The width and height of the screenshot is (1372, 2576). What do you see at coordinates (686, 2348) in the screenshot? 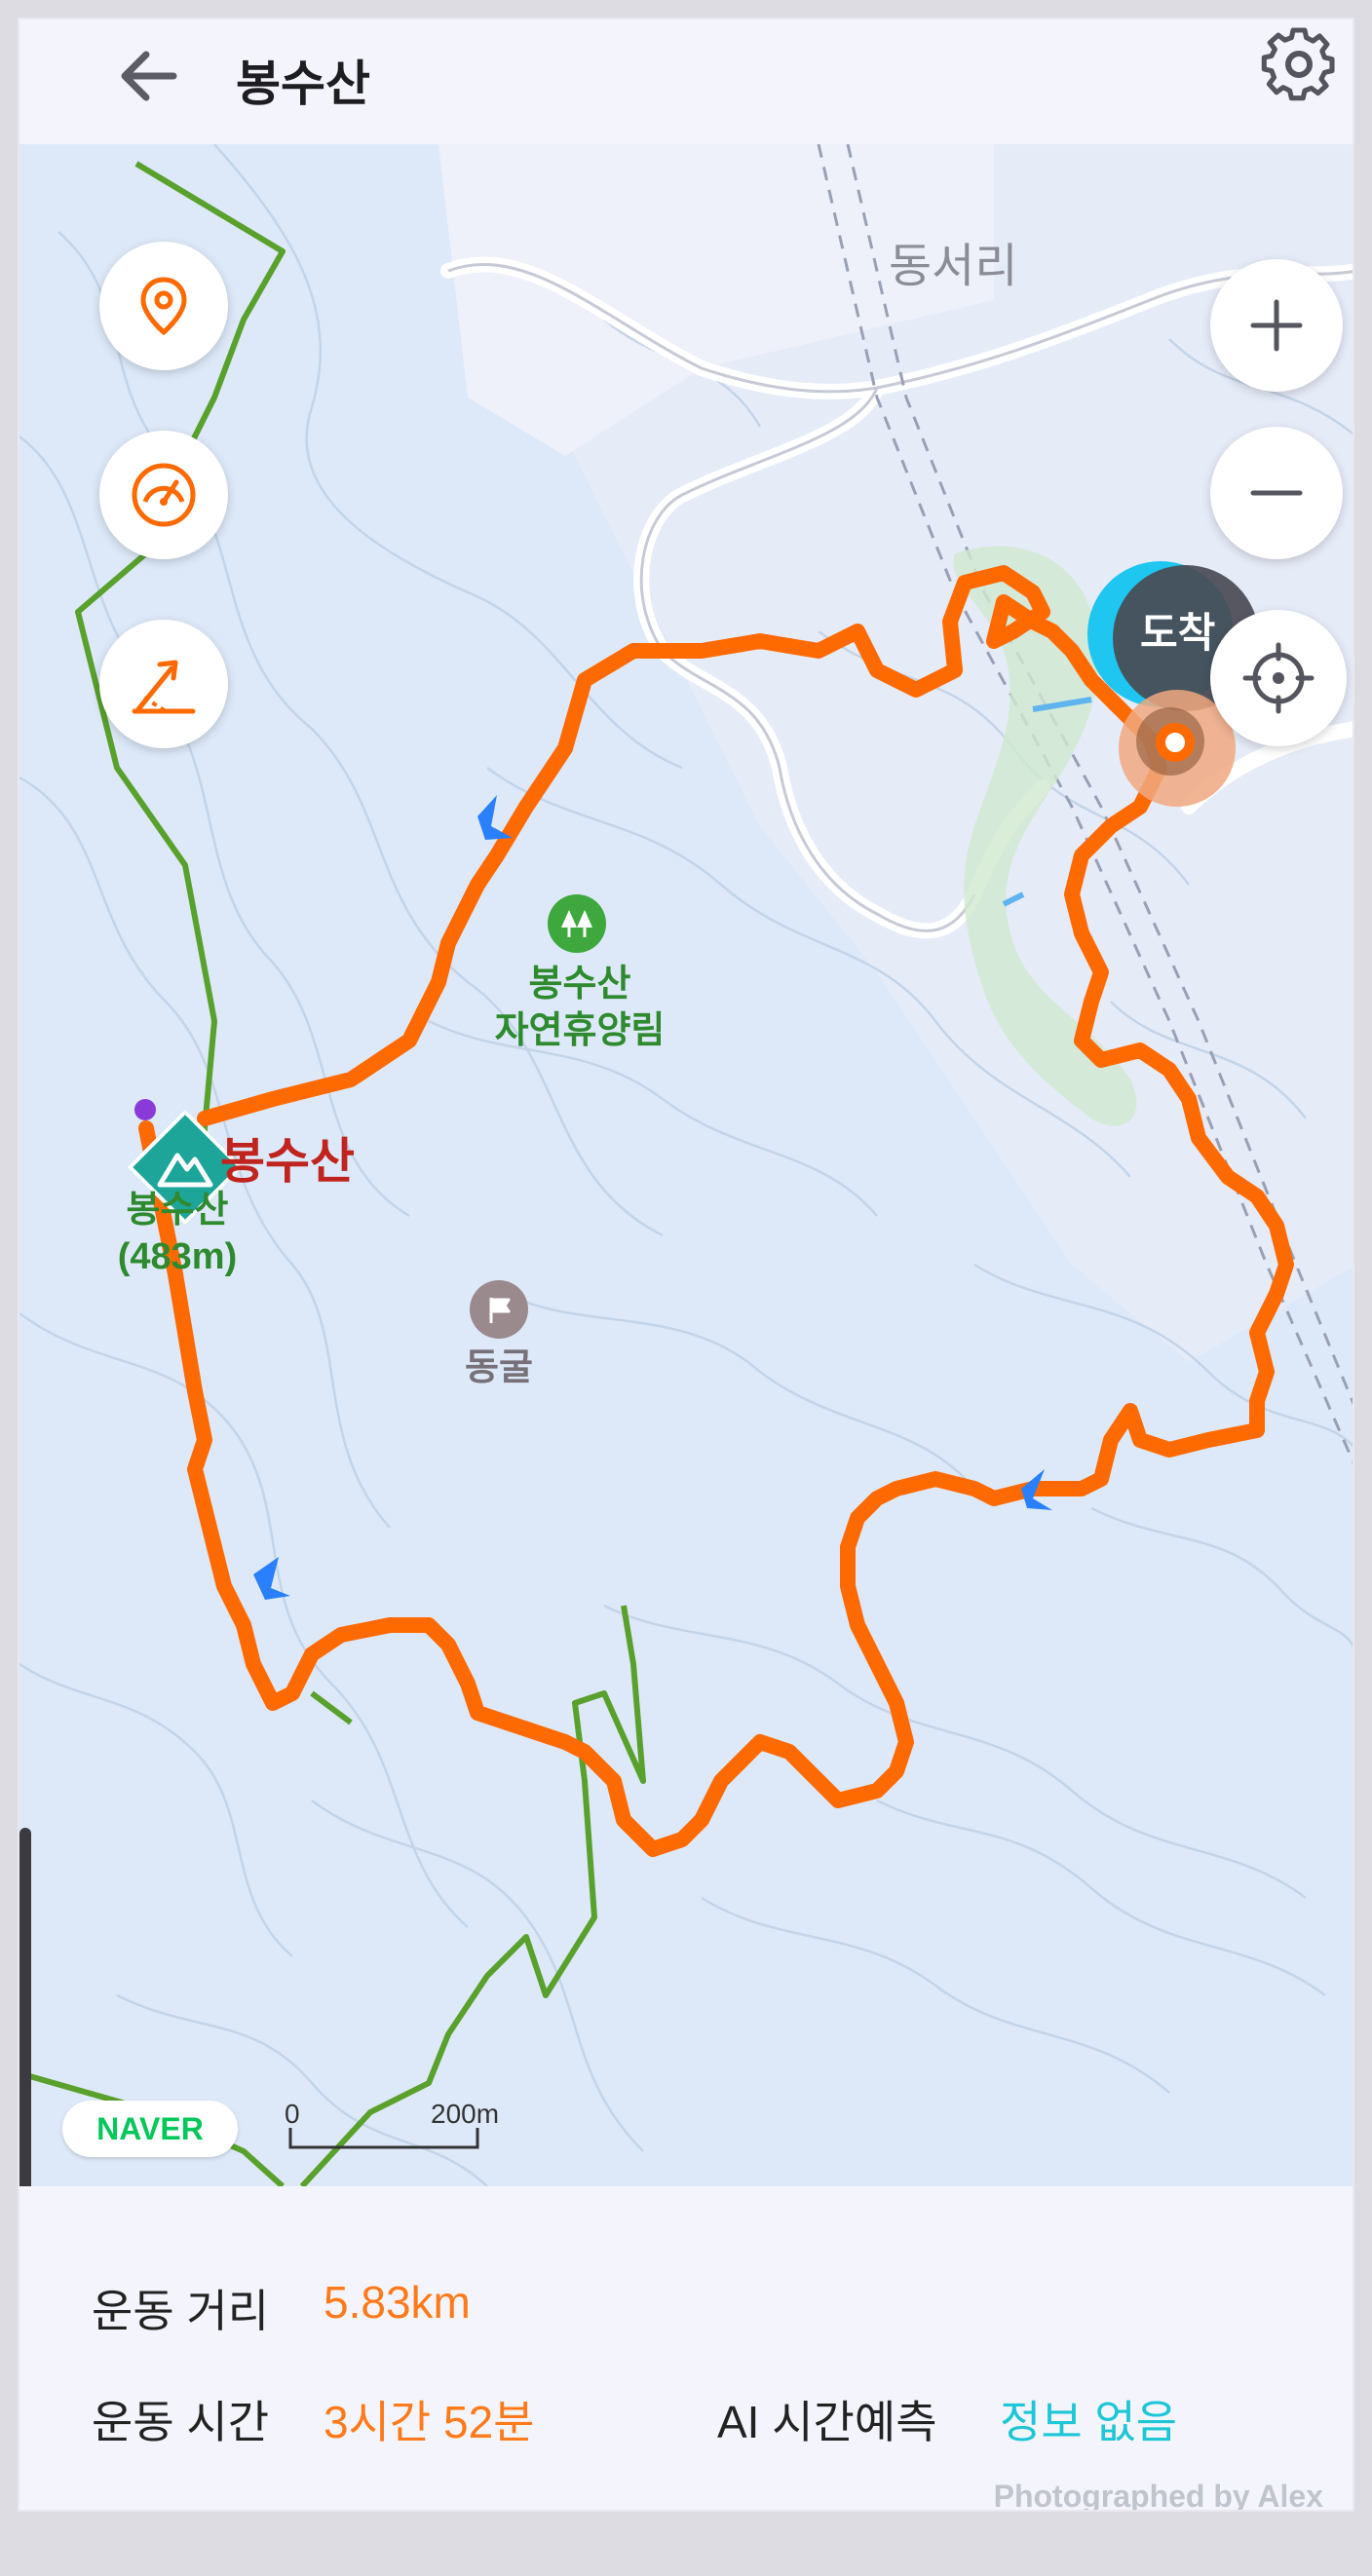
I see `stats-panel: 운동 거리 5.83km 운동 시간 3시간 52분 AI 시간예측 정보 없음` at bounding box center [686, 2348].